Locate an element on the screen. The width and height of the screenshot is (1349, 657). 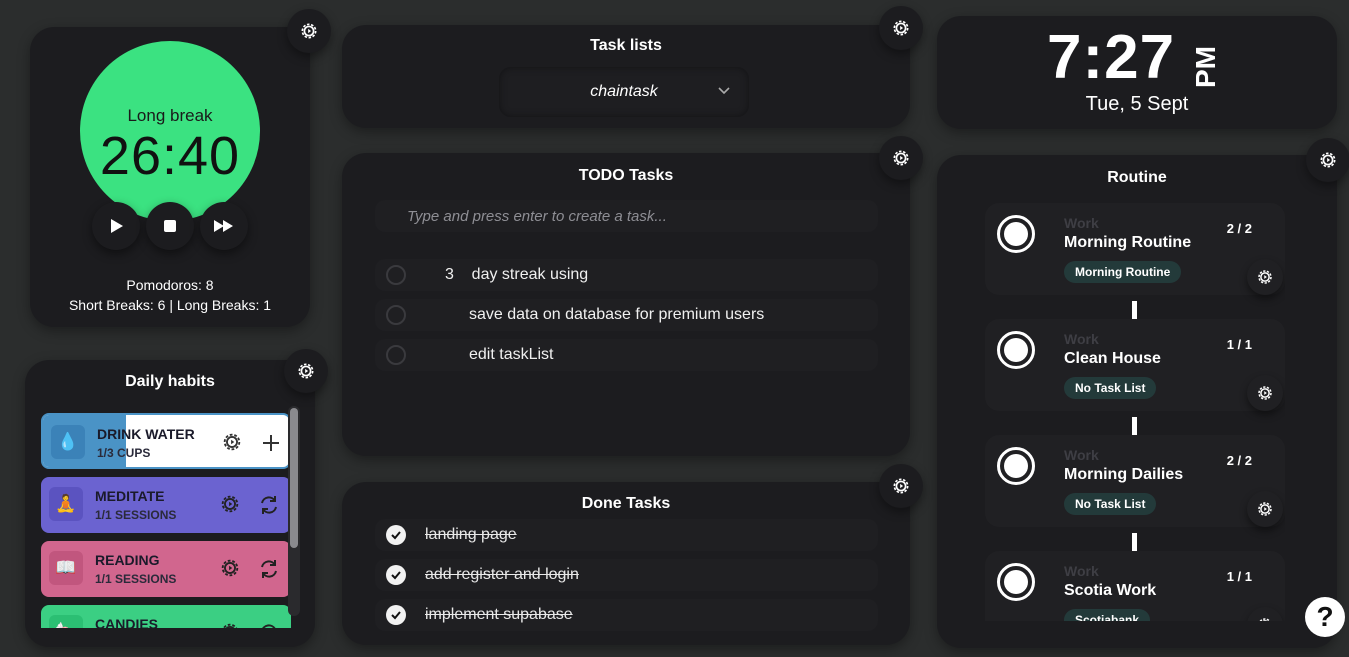
fast-forward-icon is located at coordinates (223, 226).